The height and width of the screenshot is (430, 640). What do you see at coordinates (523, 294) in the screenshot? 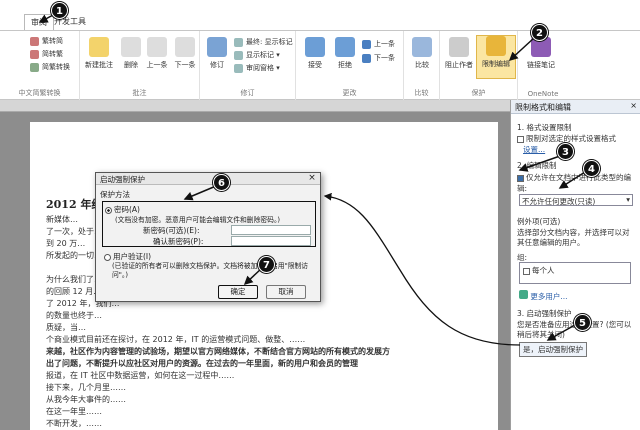
I see `users-icon` at bounding box center [523, 294].